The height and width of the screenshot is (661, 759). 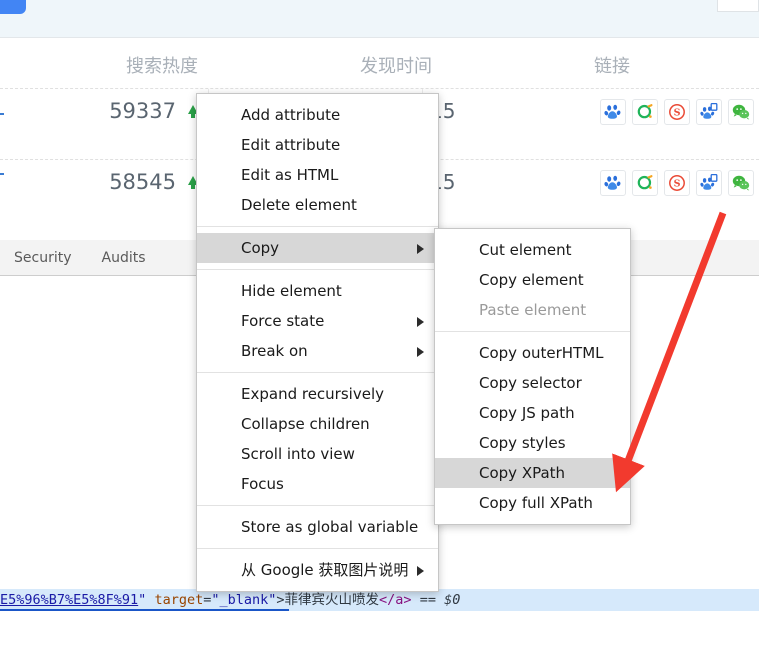 I want to click on menu-item-focus: Focus, so click(x=317, y=484).